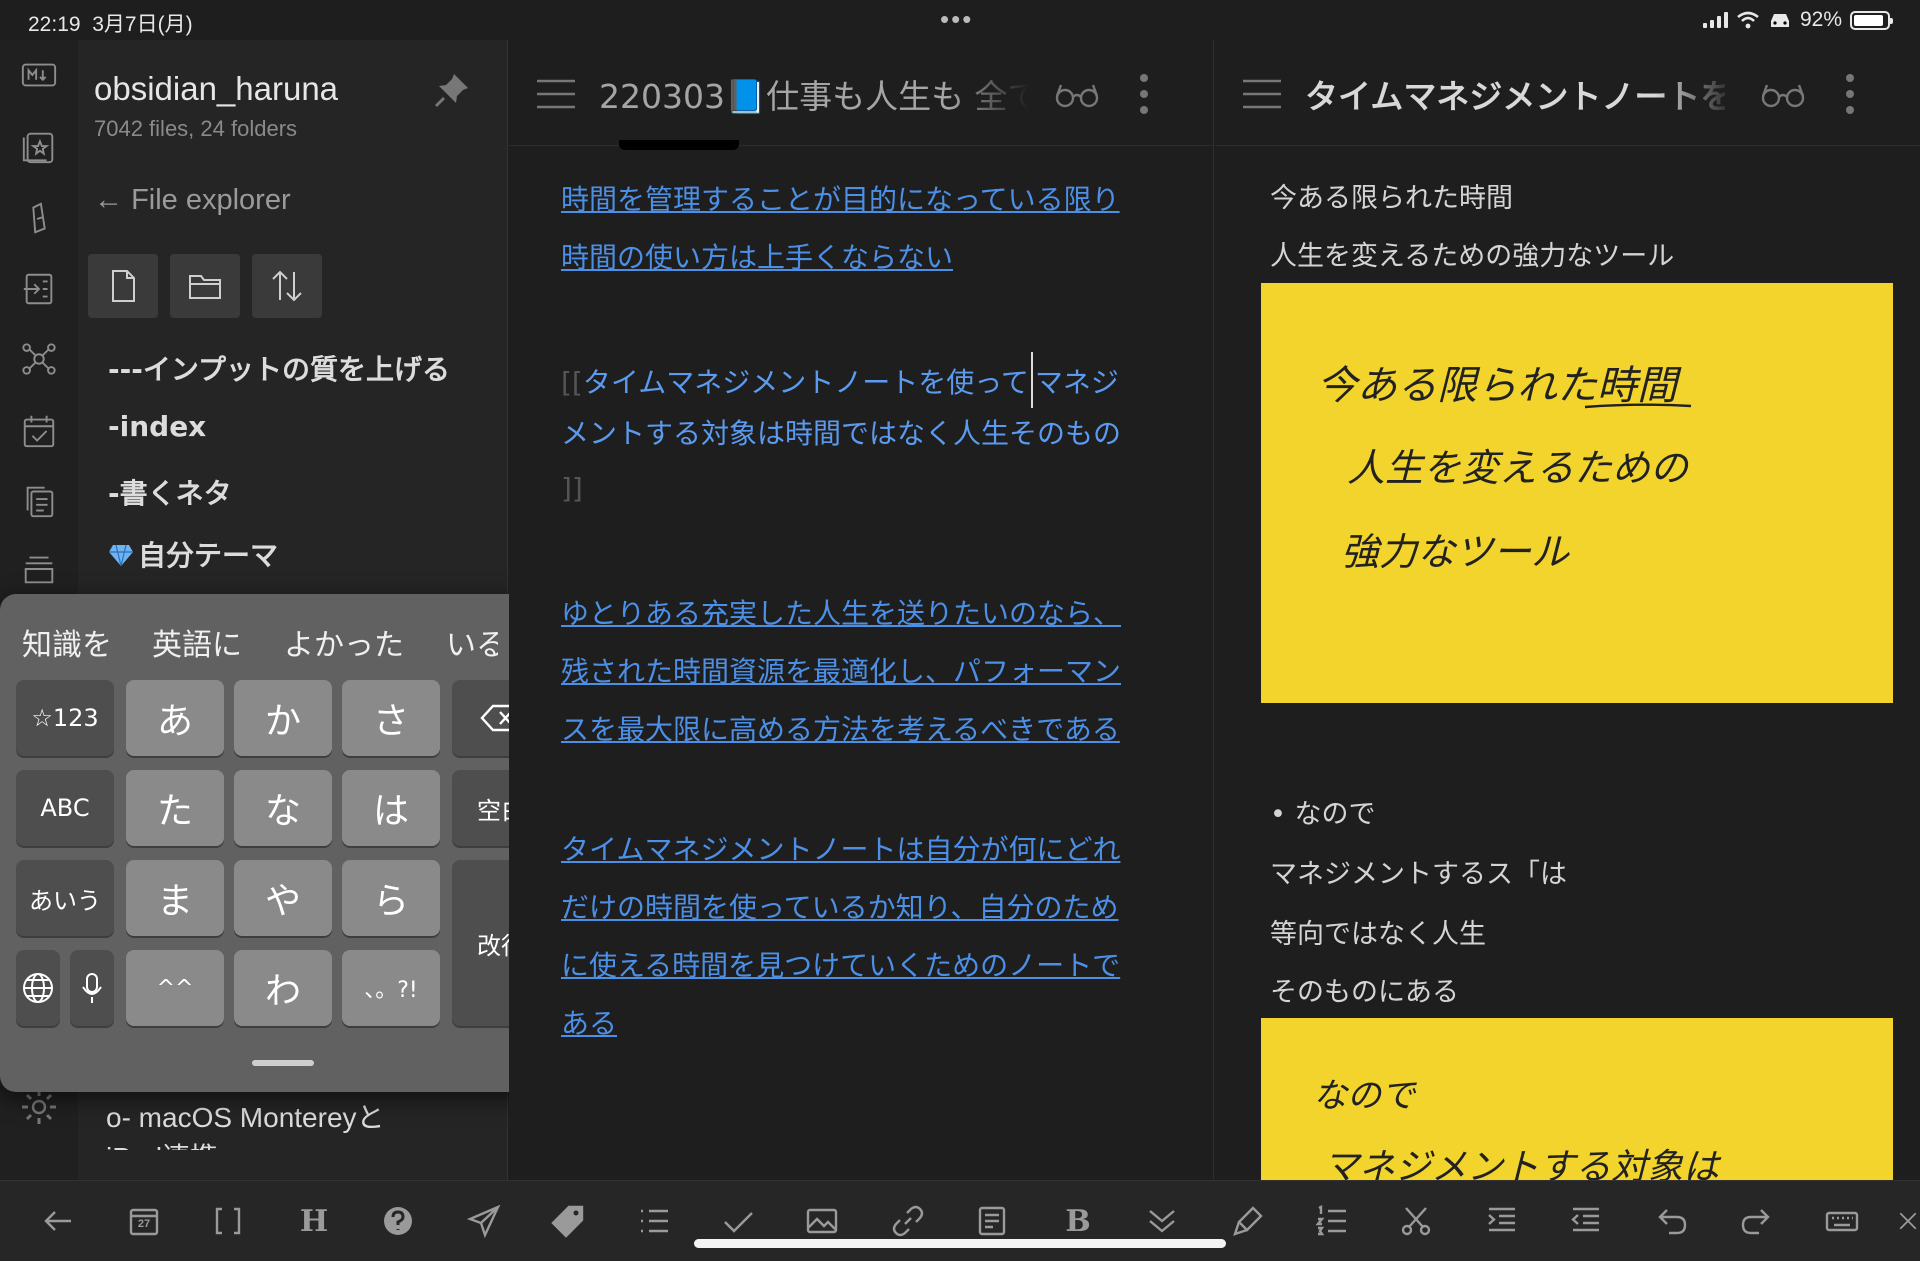 Image resolution: width=1920 pixels, height=1261 pixels. I want to click on globe-key, so click(38, 988).